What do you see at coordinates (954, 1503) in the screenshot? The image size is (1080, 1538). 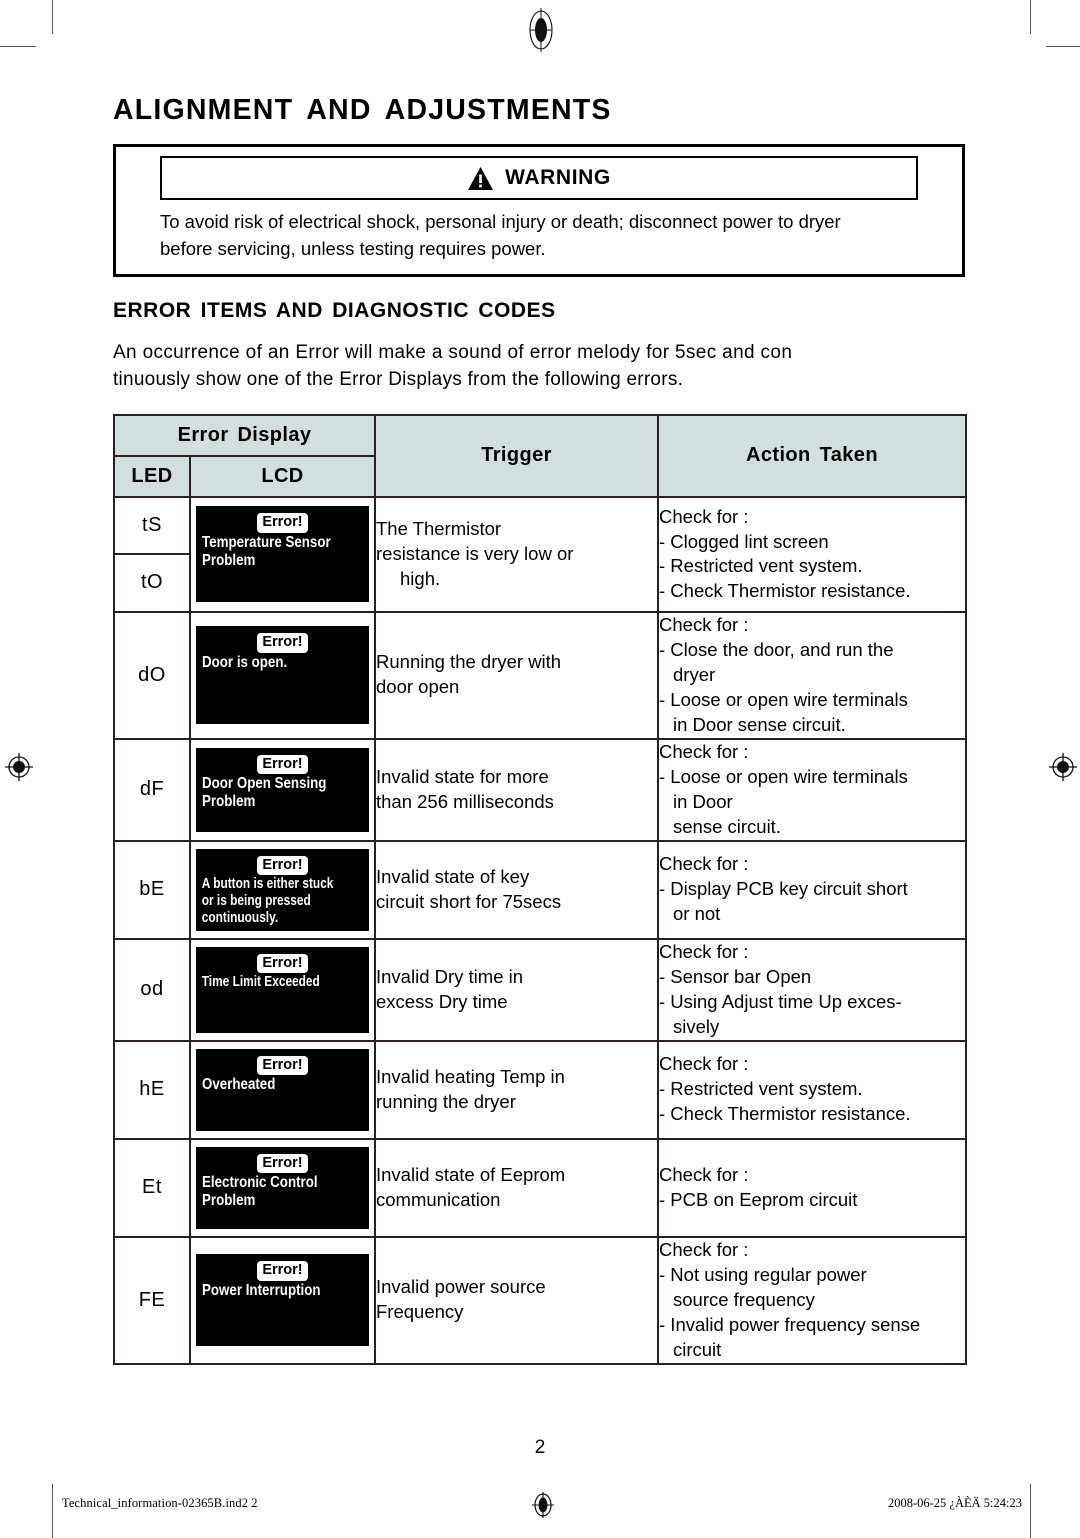 I see `footer-timestamp: 2008-06-25 ¿ÀÈÄ 5:24:23` at bounding box center [954, 1503].